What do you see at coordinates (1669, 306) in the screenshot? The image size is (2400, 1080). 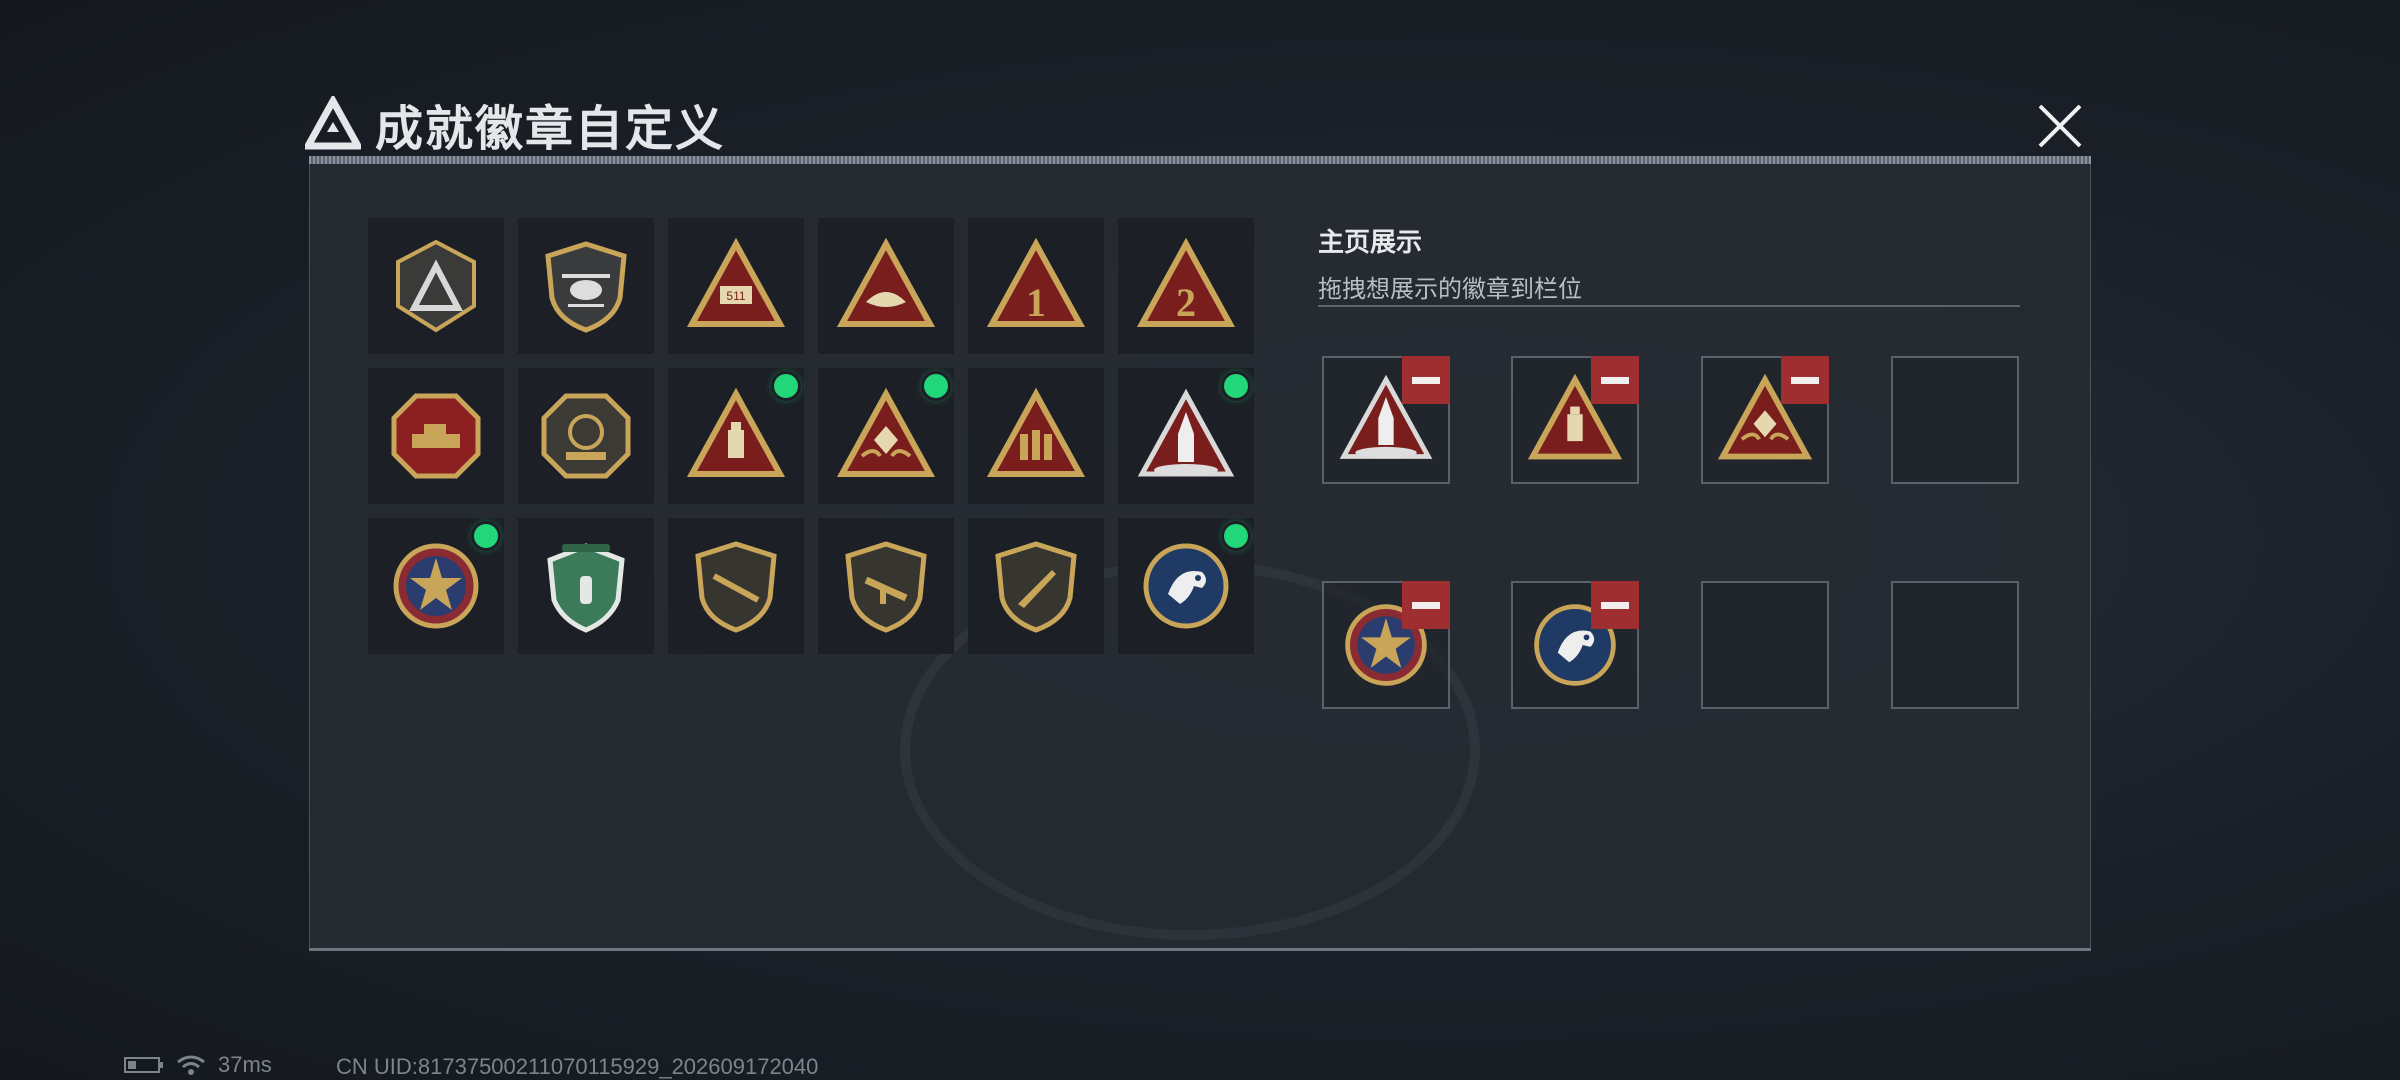 I see `display-divider` at bounding box center [1669, 306].